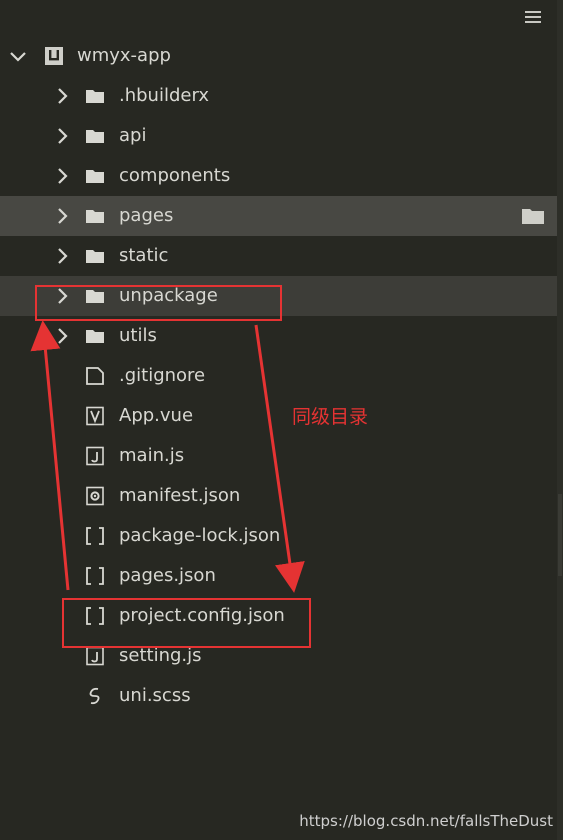  Describe the element at coordinates (426, 821) in the screenshot. I see `watermark-text: https://blog.csdn.net/fallsTheDust` at that location.